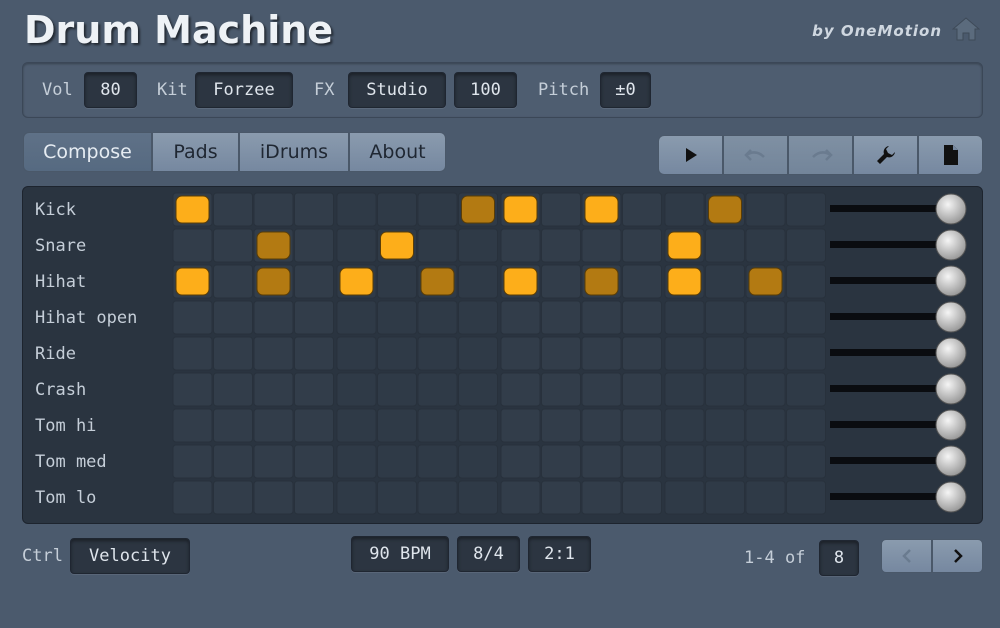  I want to click on tab-pads: Pads, so click(195, 152).